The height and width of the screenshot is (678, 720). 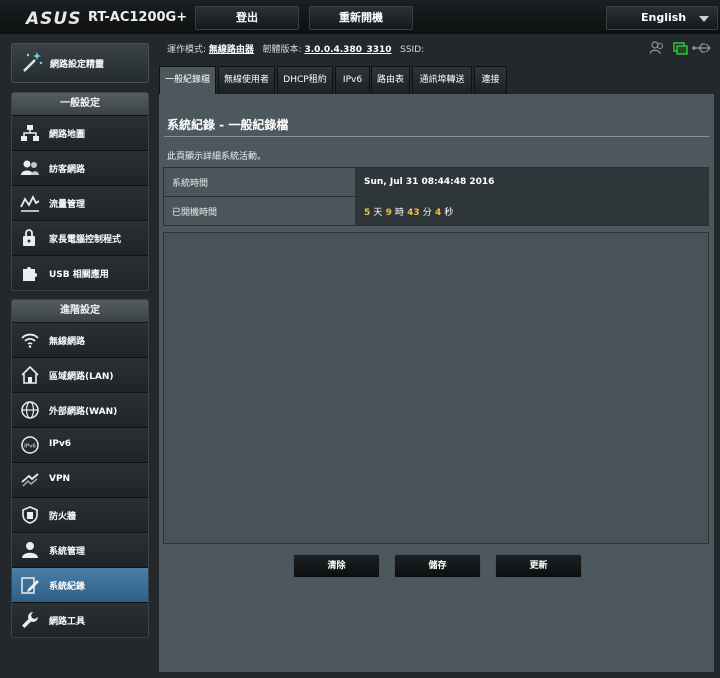 What do you see at coordinates (352, 80) in the screenshot?
I see `tab-ipv6: IPv6` at bounding box center [352, 80].